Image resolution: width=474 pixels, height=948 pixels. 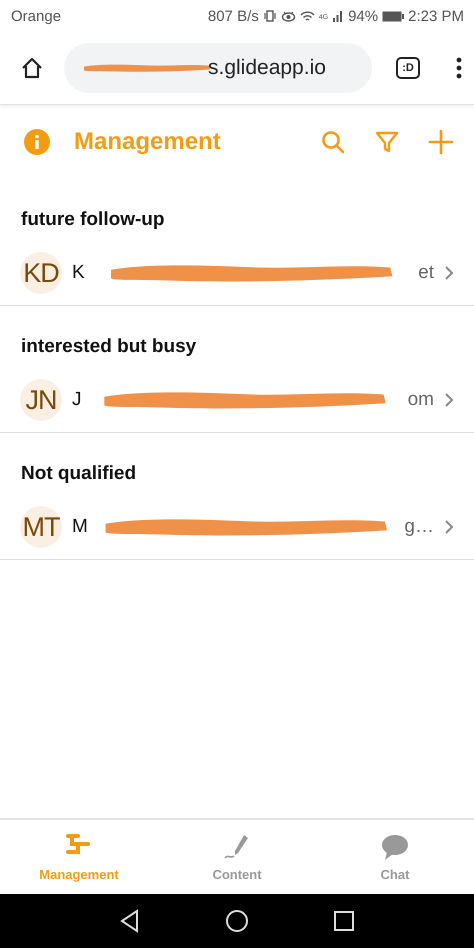 I want to click on section-heading: future follow-up, so click(x=93, y=220).